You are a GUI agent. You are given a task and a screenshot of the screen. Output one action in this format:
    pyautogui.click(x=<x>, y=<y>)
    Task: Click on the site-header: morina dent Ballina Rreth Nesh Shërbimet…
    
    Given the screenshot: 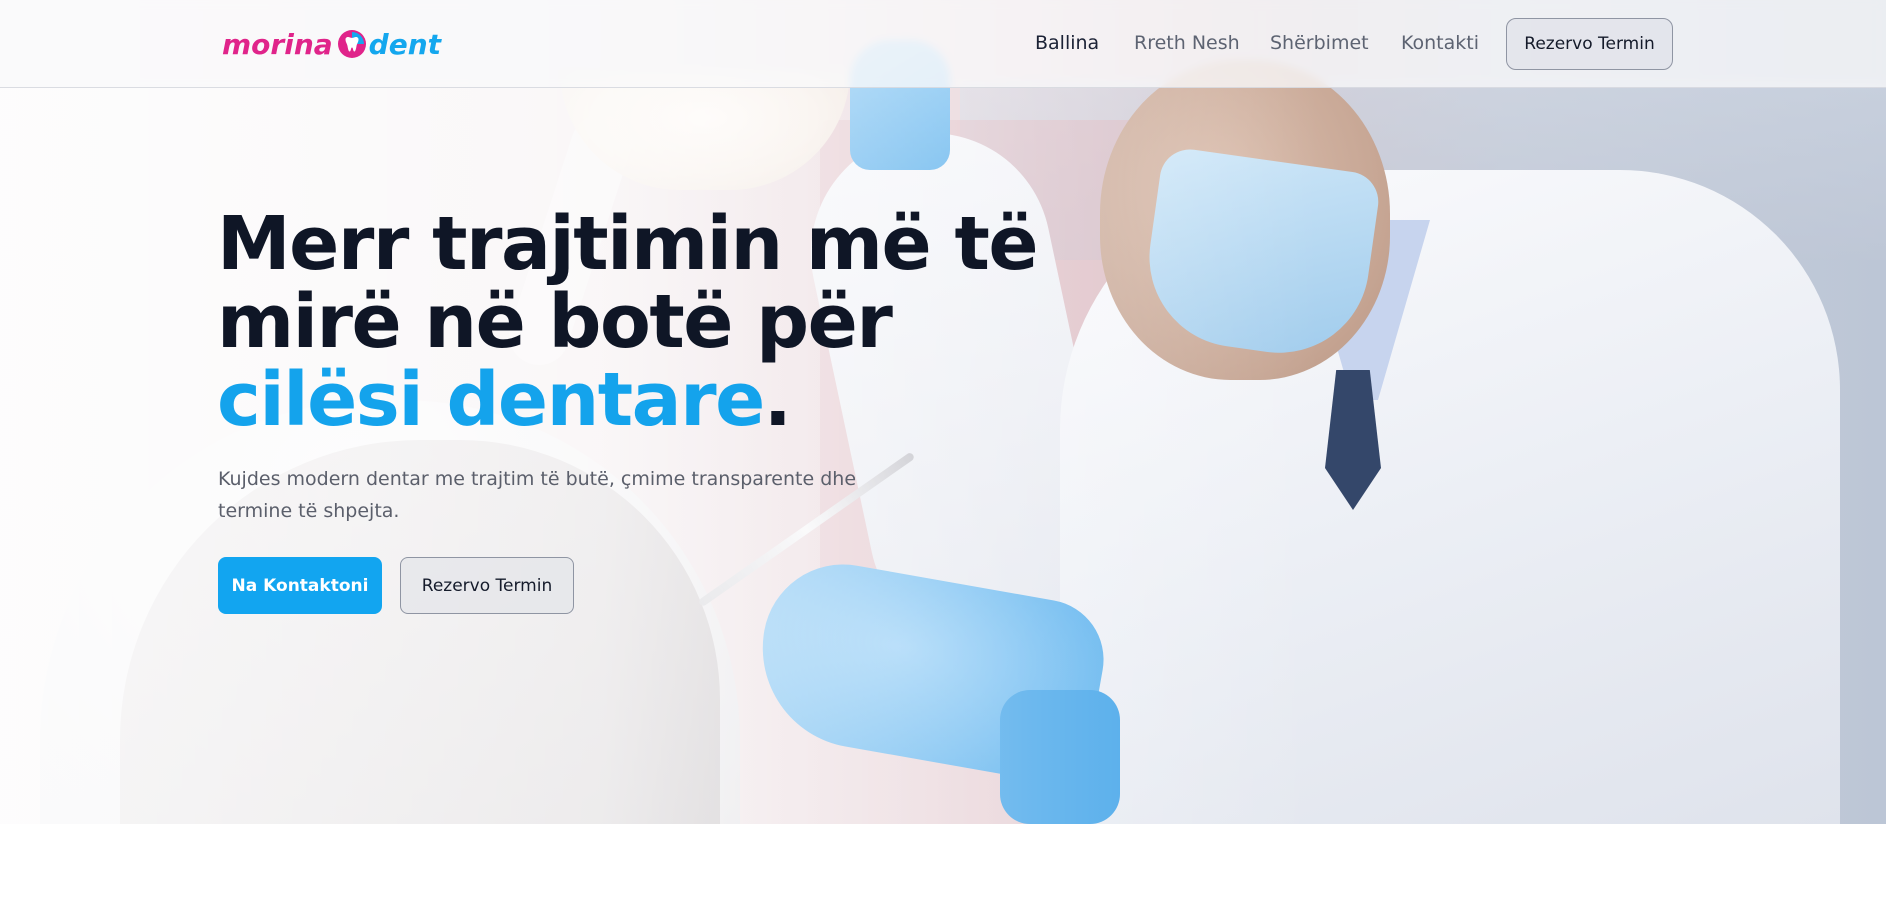 What is the action you would take?
    pyautogui.click(x=943, y=44)
    